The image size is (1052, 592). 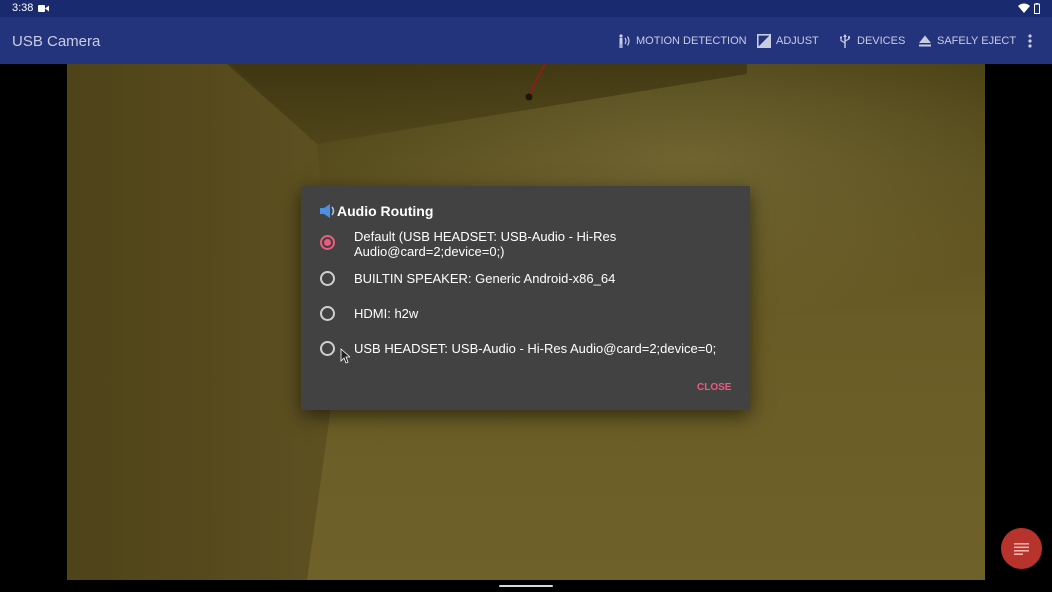 What do you see at coordinates (844, 41) in the screenshot?
I see `usb-icon` at bounding box center [844, 41].